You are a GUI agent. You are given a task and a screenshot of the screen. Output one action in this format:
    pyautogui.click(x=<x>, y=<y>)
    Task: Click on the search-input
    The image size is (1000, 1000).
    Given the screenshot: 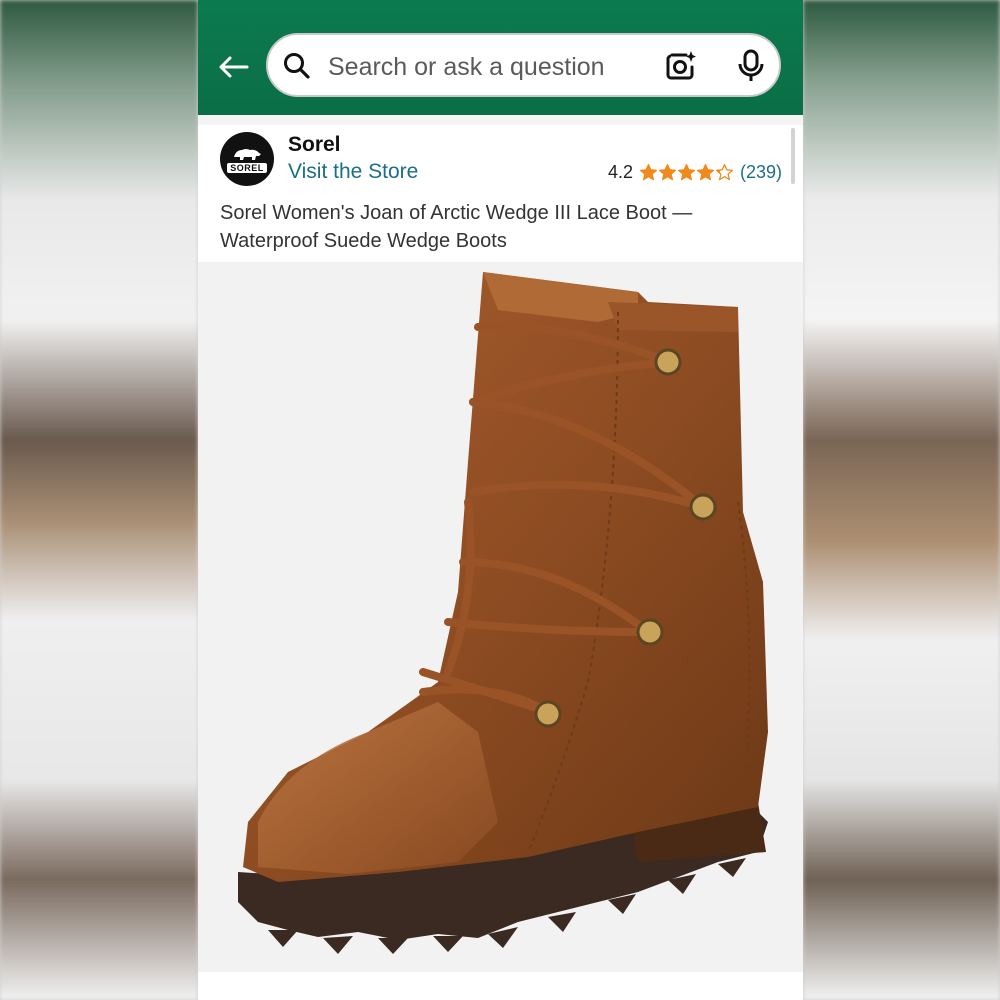 What is the action you would take?
    pyautogui.click(x=488, y=67)
    